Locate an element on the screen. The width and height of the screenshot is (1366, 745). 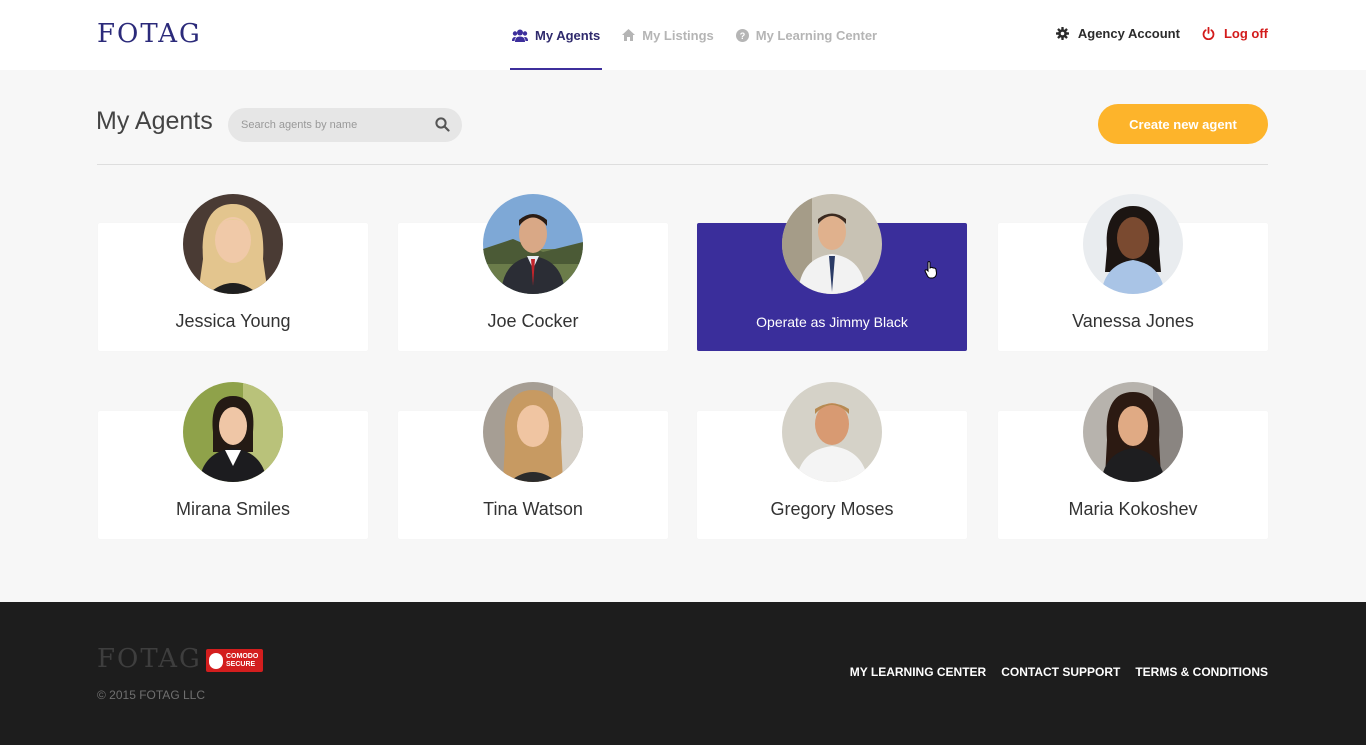
agent-card: Jessica Young is located at coordinates (233, 272).